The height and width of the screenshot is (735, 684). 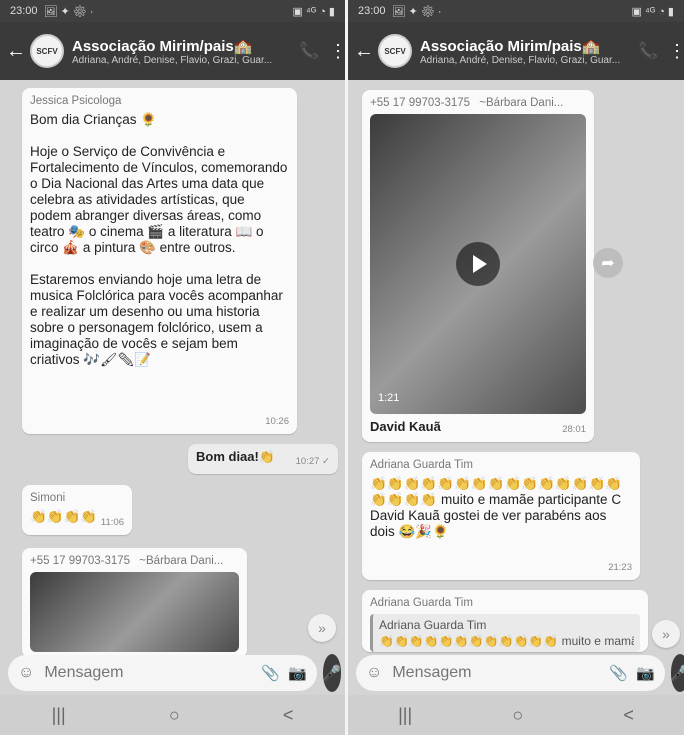 What do you see at coordinates (405, 426) in the screenshot?
I see `video-caption: David Kauã` at bounding box center [405, 426].